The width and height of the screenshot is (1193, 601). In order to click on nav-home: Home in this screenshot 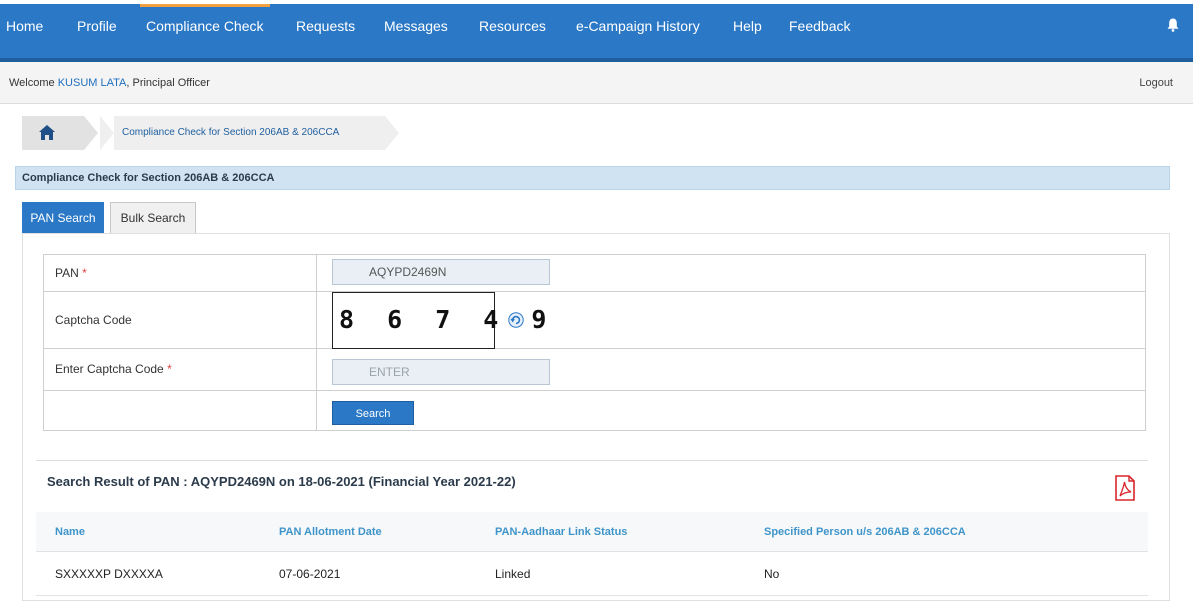, I will do `click(24, 26)`.